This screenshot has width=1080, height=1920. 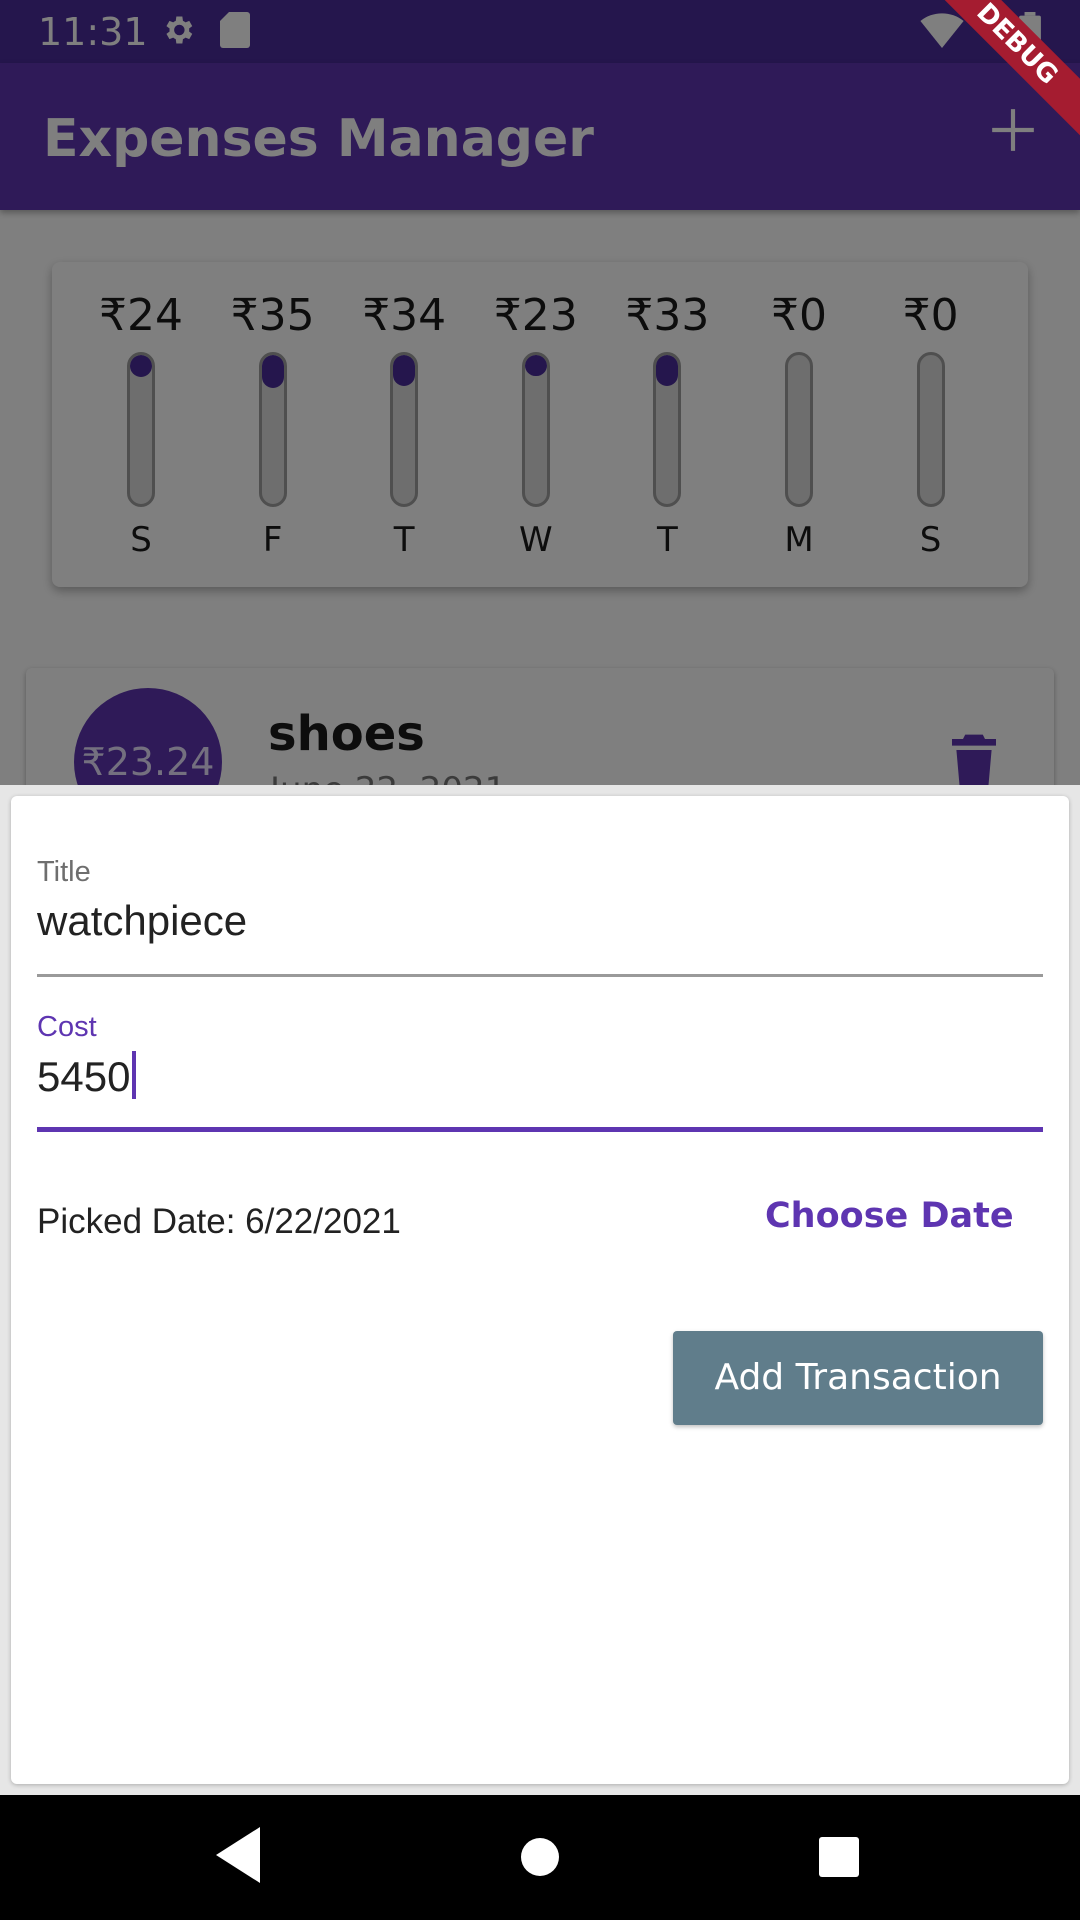 I want to click on cost-field: 5450, so click(x=87, y=1076).